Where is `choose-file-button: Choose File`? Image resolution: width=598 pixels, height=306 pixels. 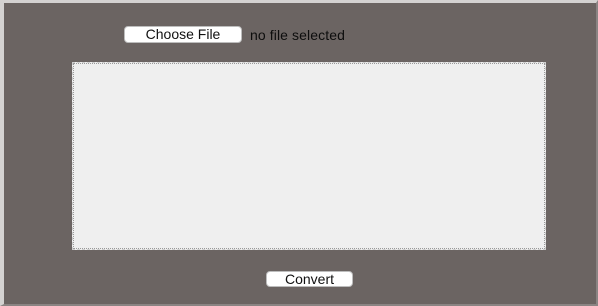
choose-file-button: Choose File is located at coordinates (183, 34).